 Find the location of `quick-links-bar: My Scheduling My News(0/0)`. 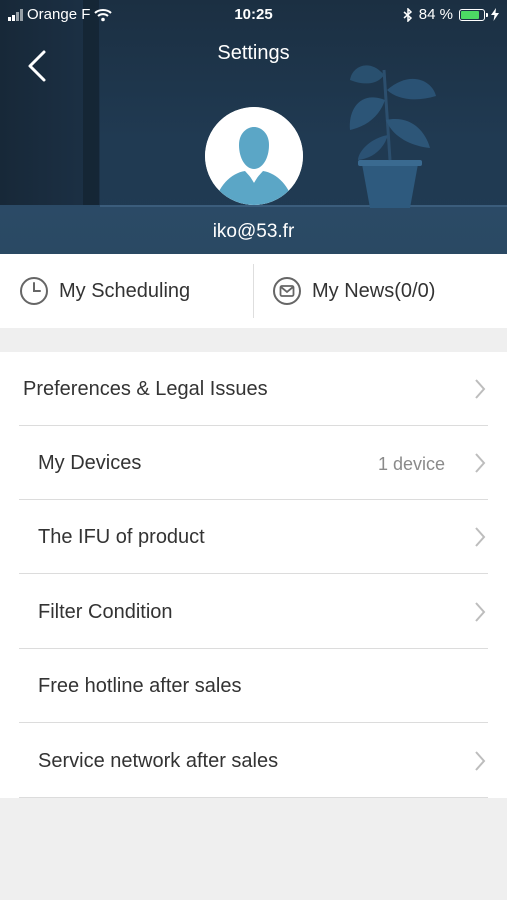

quick-links-bar: My Scheduling My News(0/0) is located at coordinates (253, 291).